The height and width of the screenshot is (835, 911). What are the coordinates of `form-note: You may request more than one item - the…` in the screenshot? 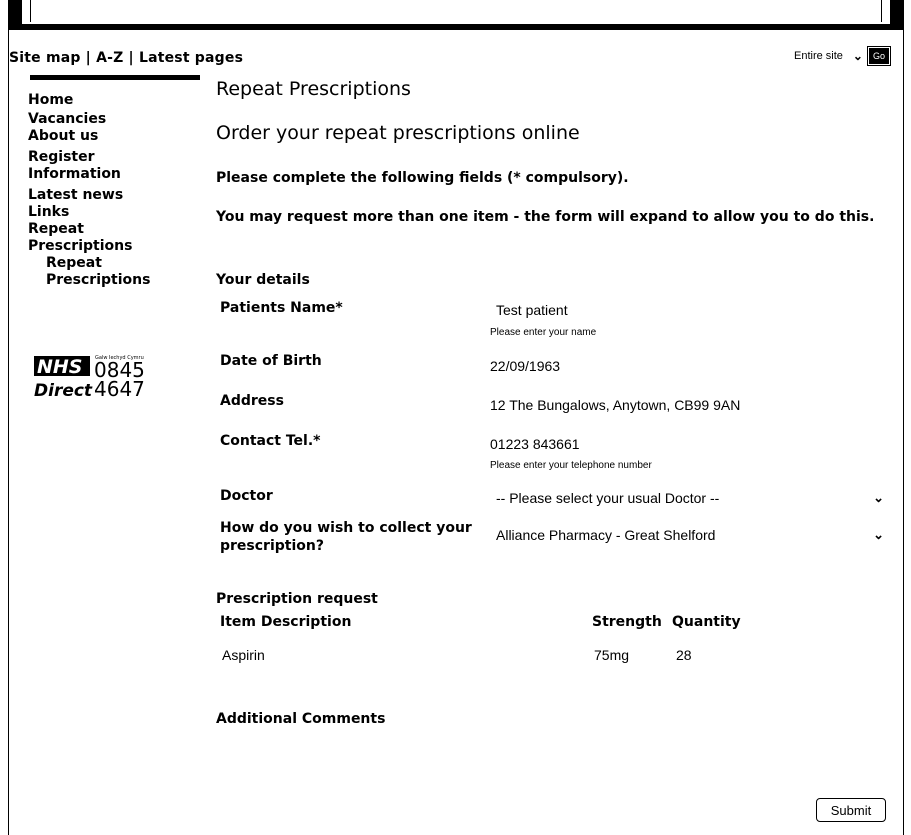 It's located at (545, 217).